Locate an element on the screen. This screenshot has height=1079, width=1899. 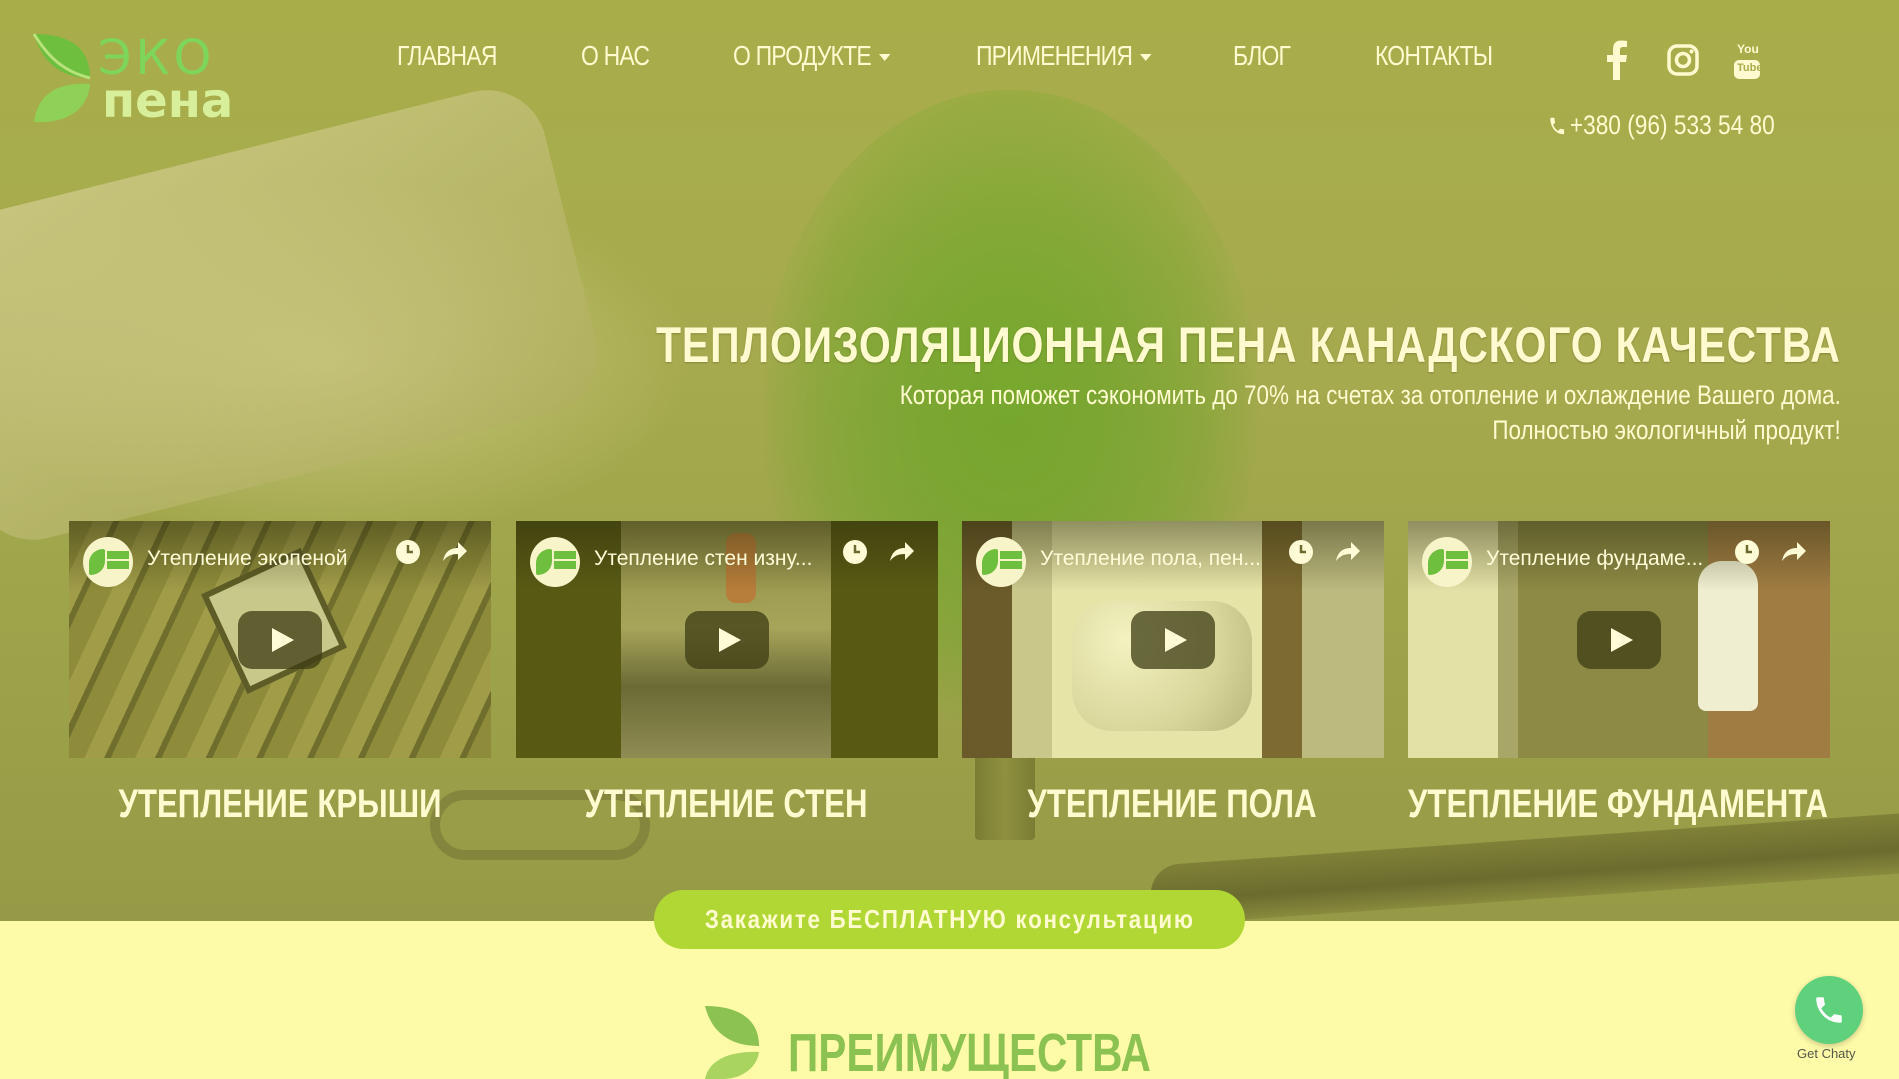
nav-item-label: О ПРОДУКТЕ is located at coordinates (802, 55).